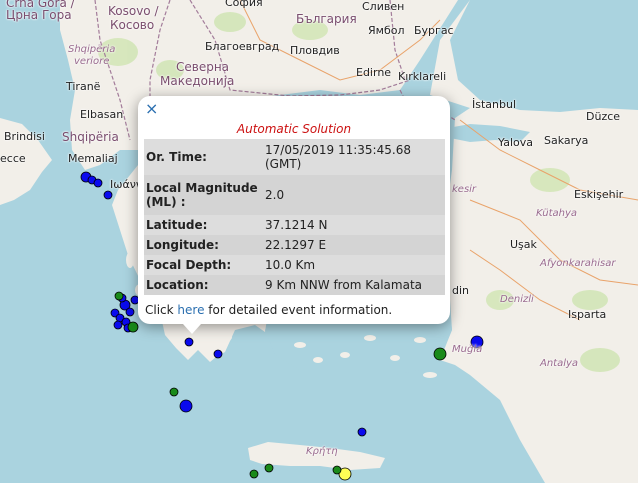  Describe the element at coordinates (464, 189) in the screenshot. I see `label-balikesir: kesir` at that location.